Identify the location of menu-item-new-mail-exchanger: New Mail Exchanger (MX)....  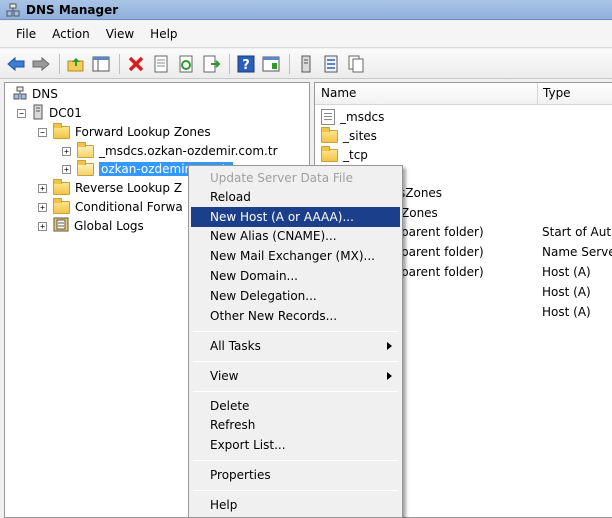
(295, 256).